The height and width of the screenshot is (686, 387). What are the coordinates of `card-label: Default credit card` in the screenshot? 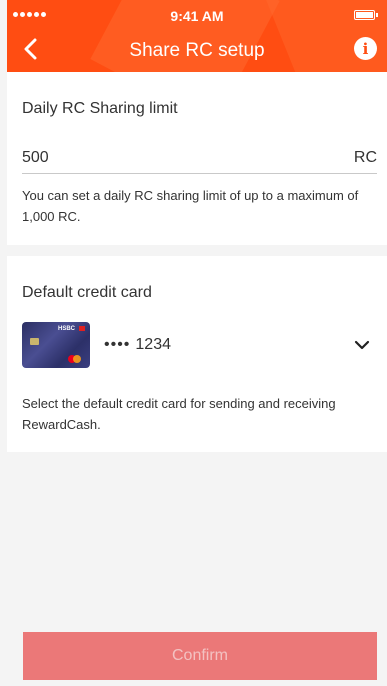 It's located at (87, 292).